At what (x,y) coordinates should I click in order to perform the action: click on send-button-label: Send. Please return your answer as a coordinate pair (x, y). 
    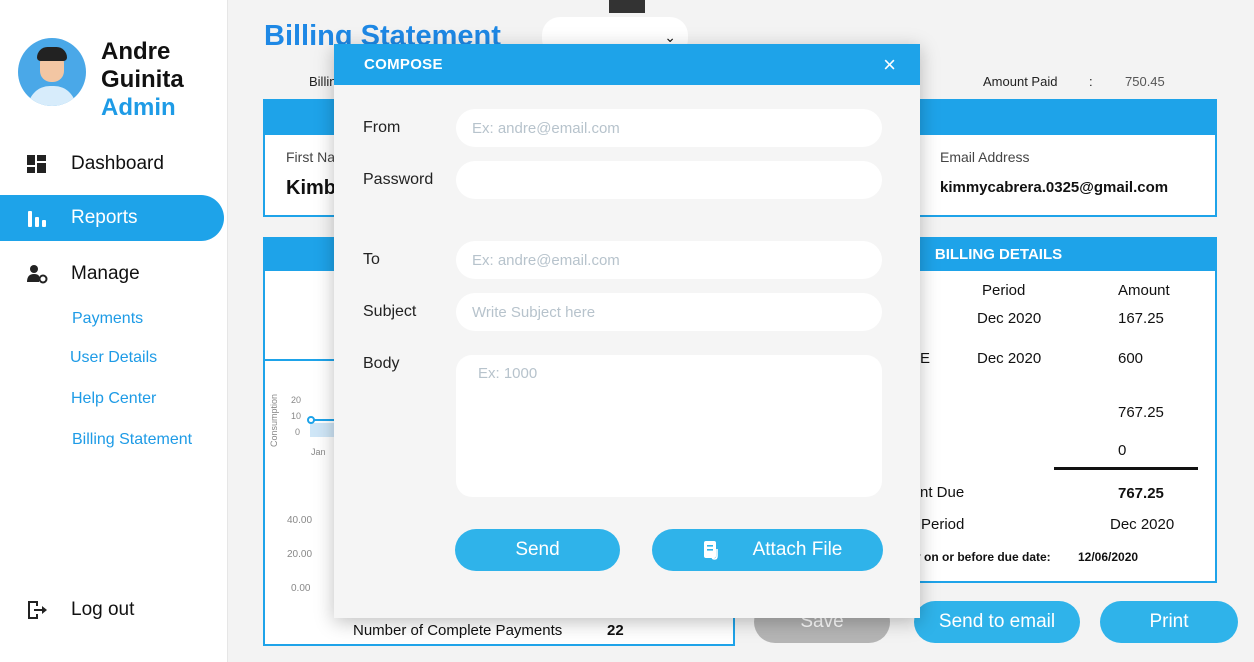
    Looking at the image, I should click on (537, 549).